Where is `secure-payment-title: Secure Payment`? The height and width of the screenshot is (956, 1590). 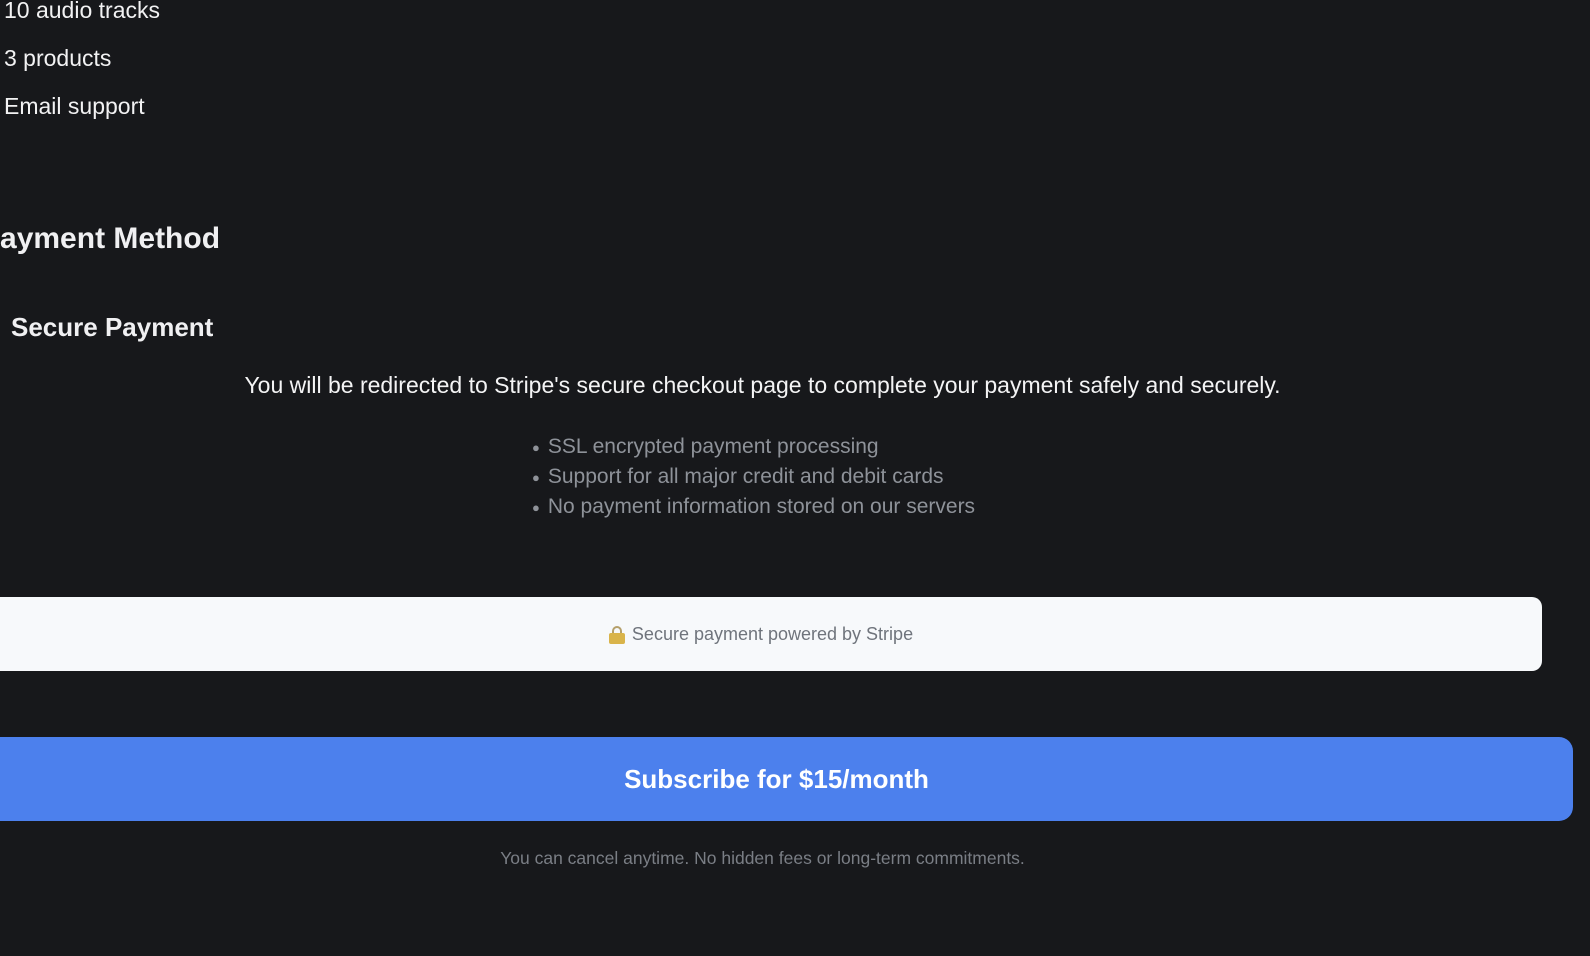
secure-payment-title: Secure Payment is located at coordinates (112, 327).